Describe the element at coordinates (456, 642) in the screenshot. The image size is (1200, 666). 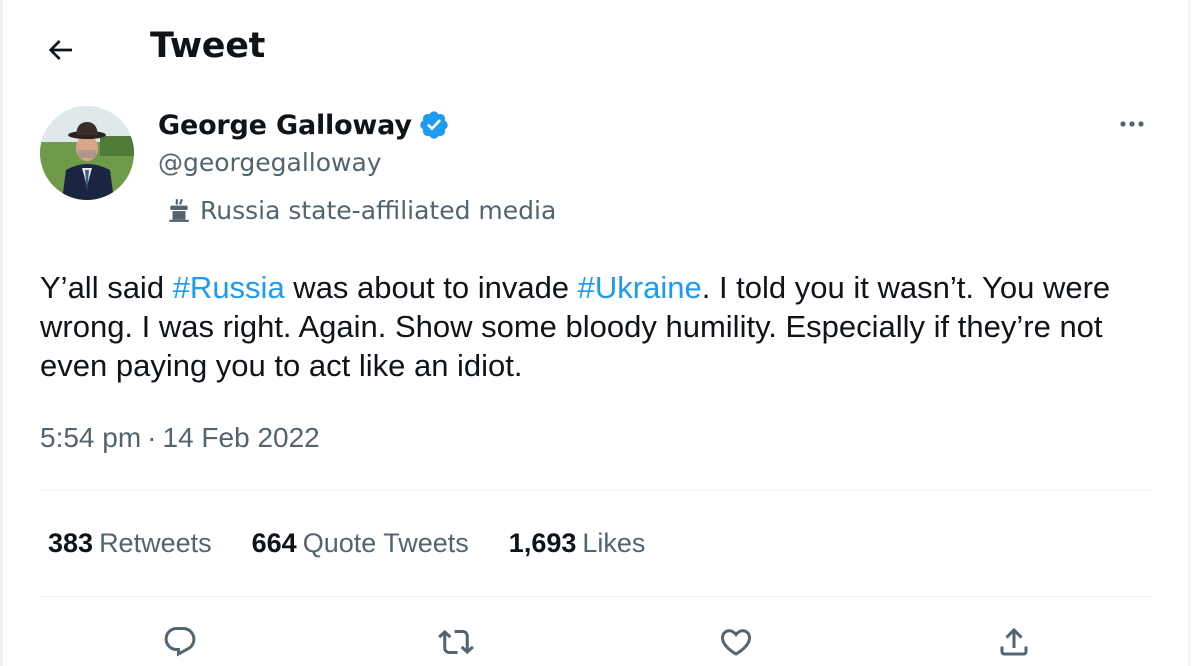
I see `retweet-icon` at that location.